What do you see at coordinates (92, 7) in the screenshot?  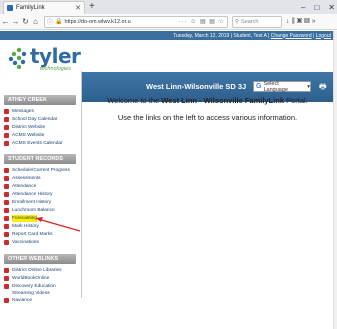 I see `new-tab-icon: +` at bounding box center [92, 7].